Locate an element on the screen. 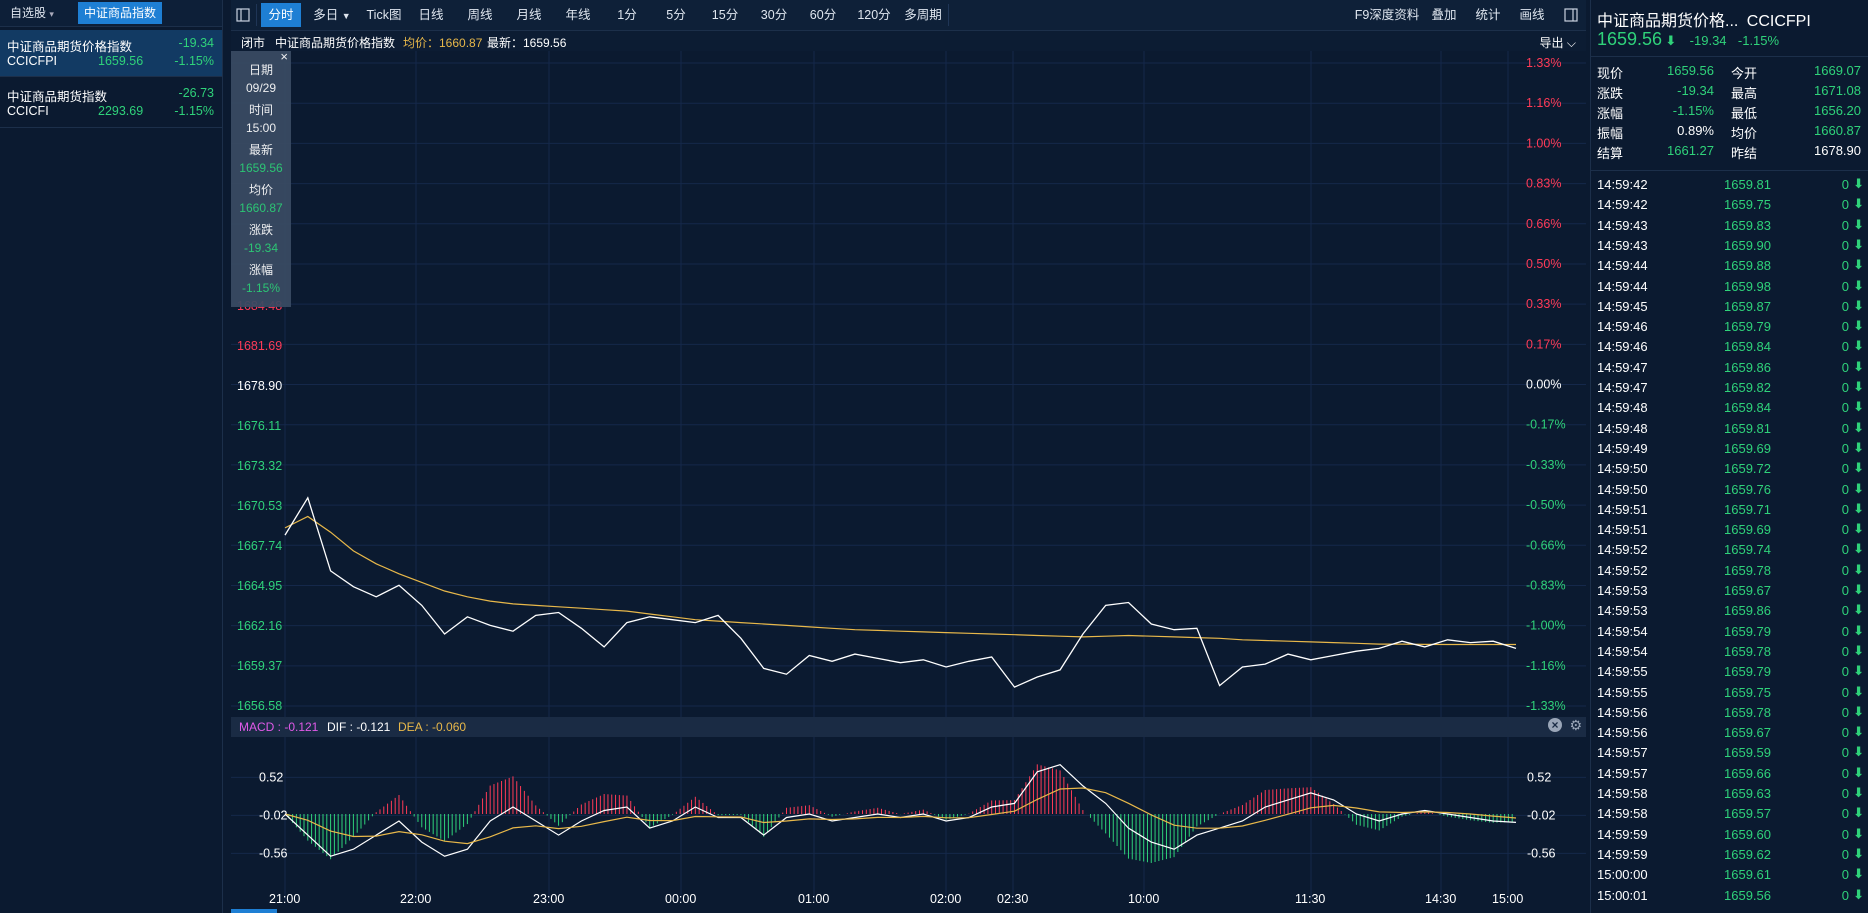 The width and height of the screenshot is (1868, 913). scroll-indicator is located at coordinates (254, 911).